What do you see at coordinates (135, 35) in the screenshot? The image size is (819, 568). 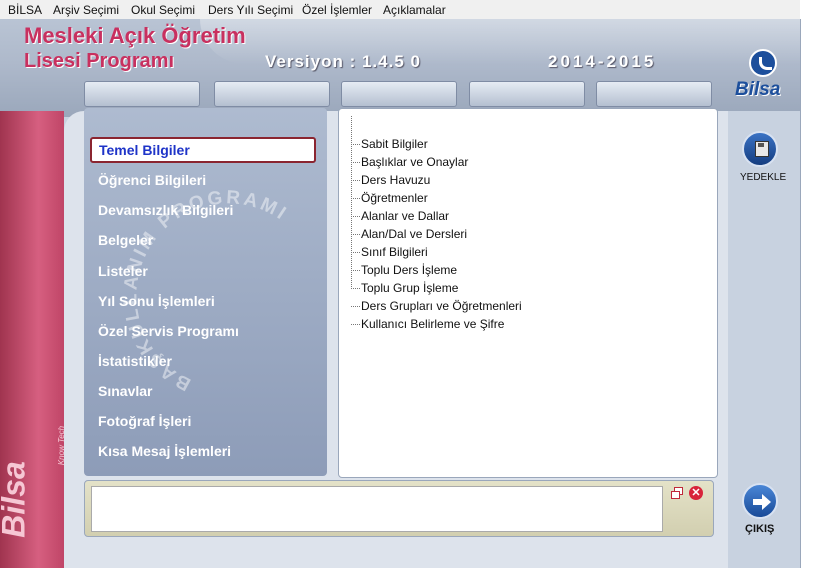 I see `app-title-line1: Mesleki Açık Öğretim` at bounding box center [135, 35].